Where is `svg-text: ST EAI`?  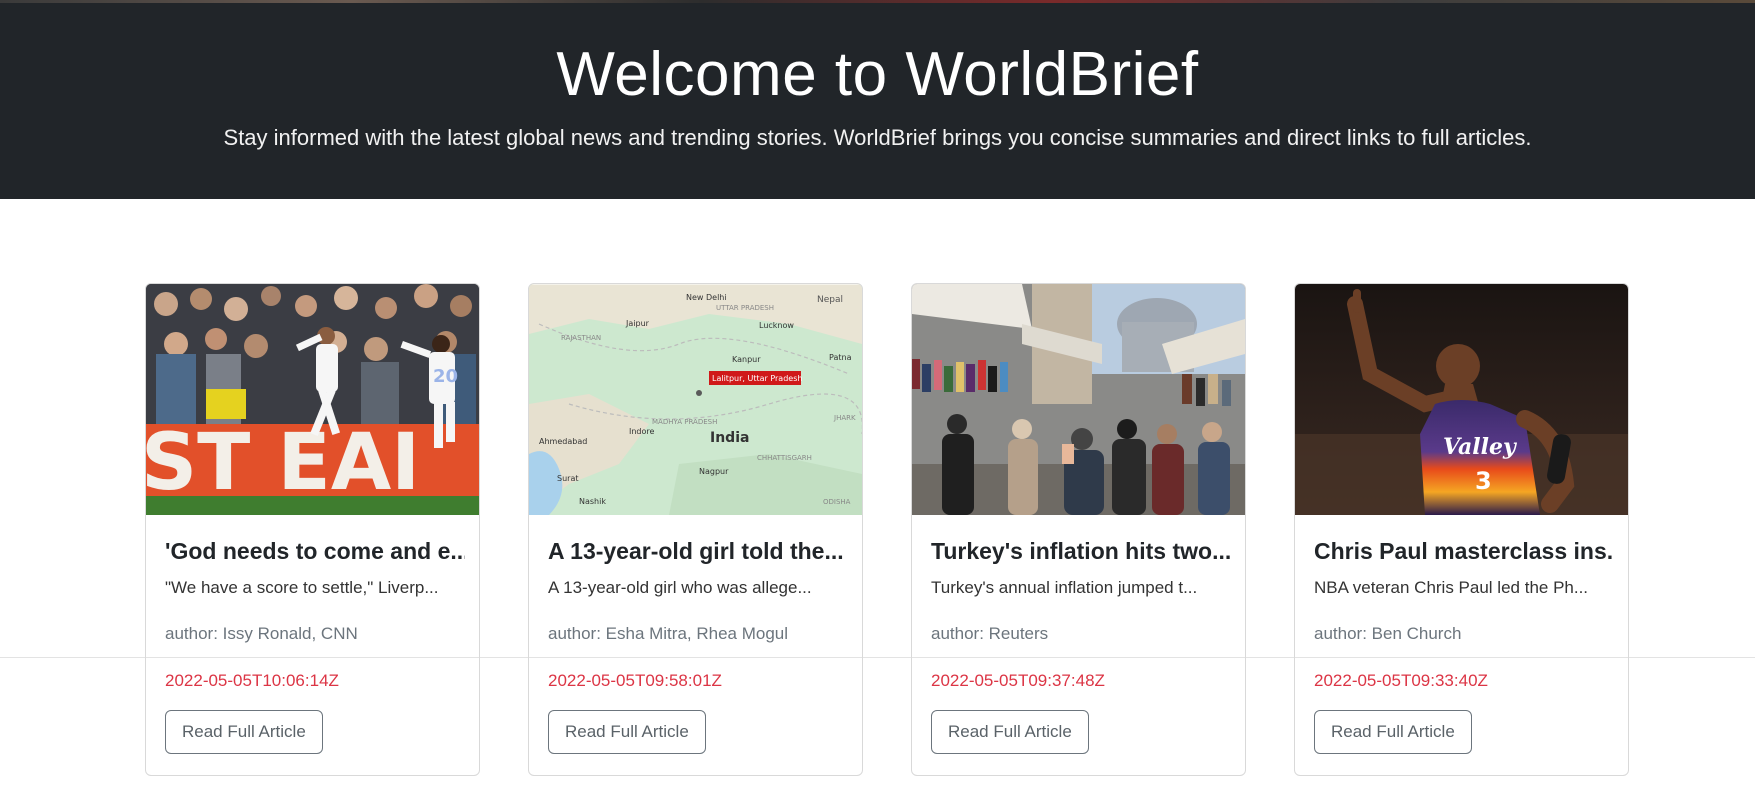 svg-text: ST EAI is located at coordinates (283, 463).